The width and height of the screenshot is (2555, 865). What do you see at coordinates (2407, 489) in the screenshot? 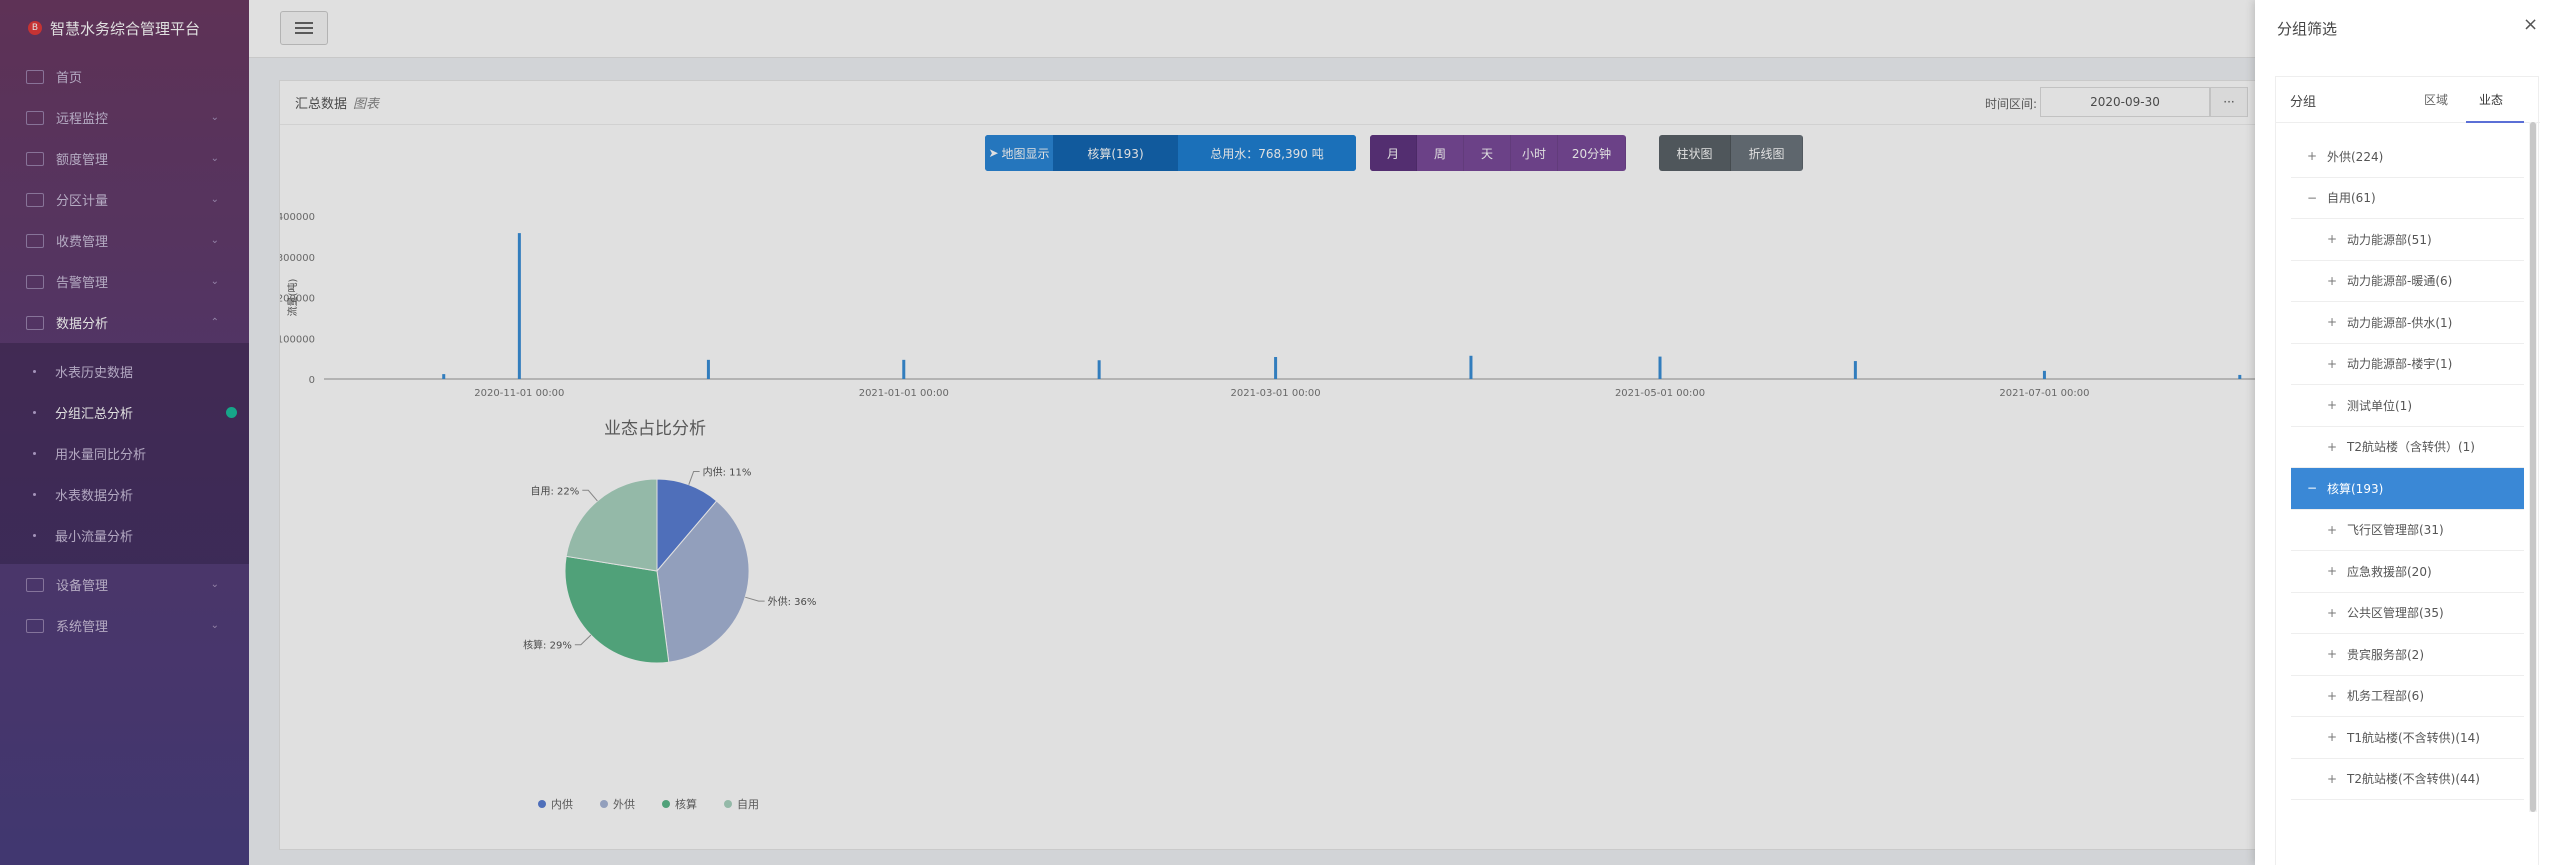
I see `tree-node: − 核算(193)` at bounding box center [2407, 489].